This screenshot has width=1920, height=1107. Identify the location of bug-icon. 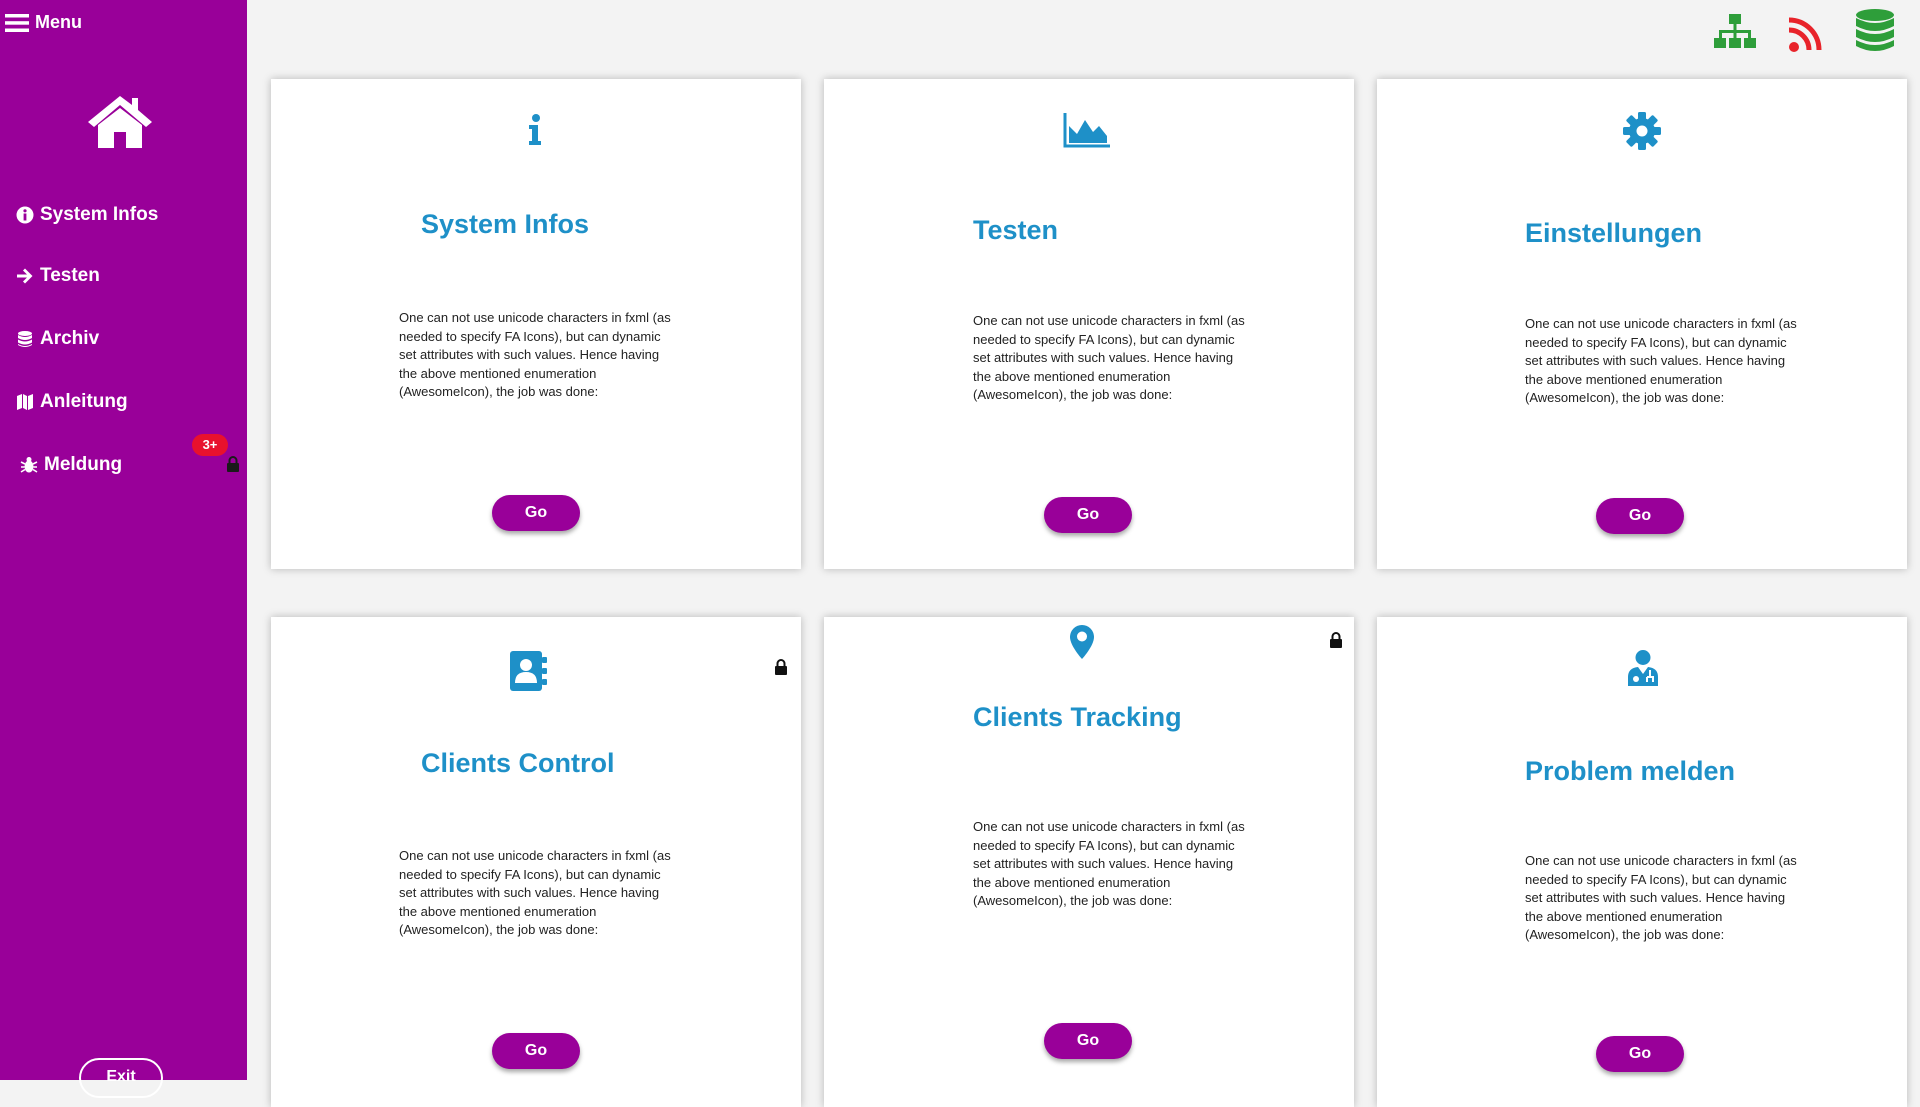
(29, 465).